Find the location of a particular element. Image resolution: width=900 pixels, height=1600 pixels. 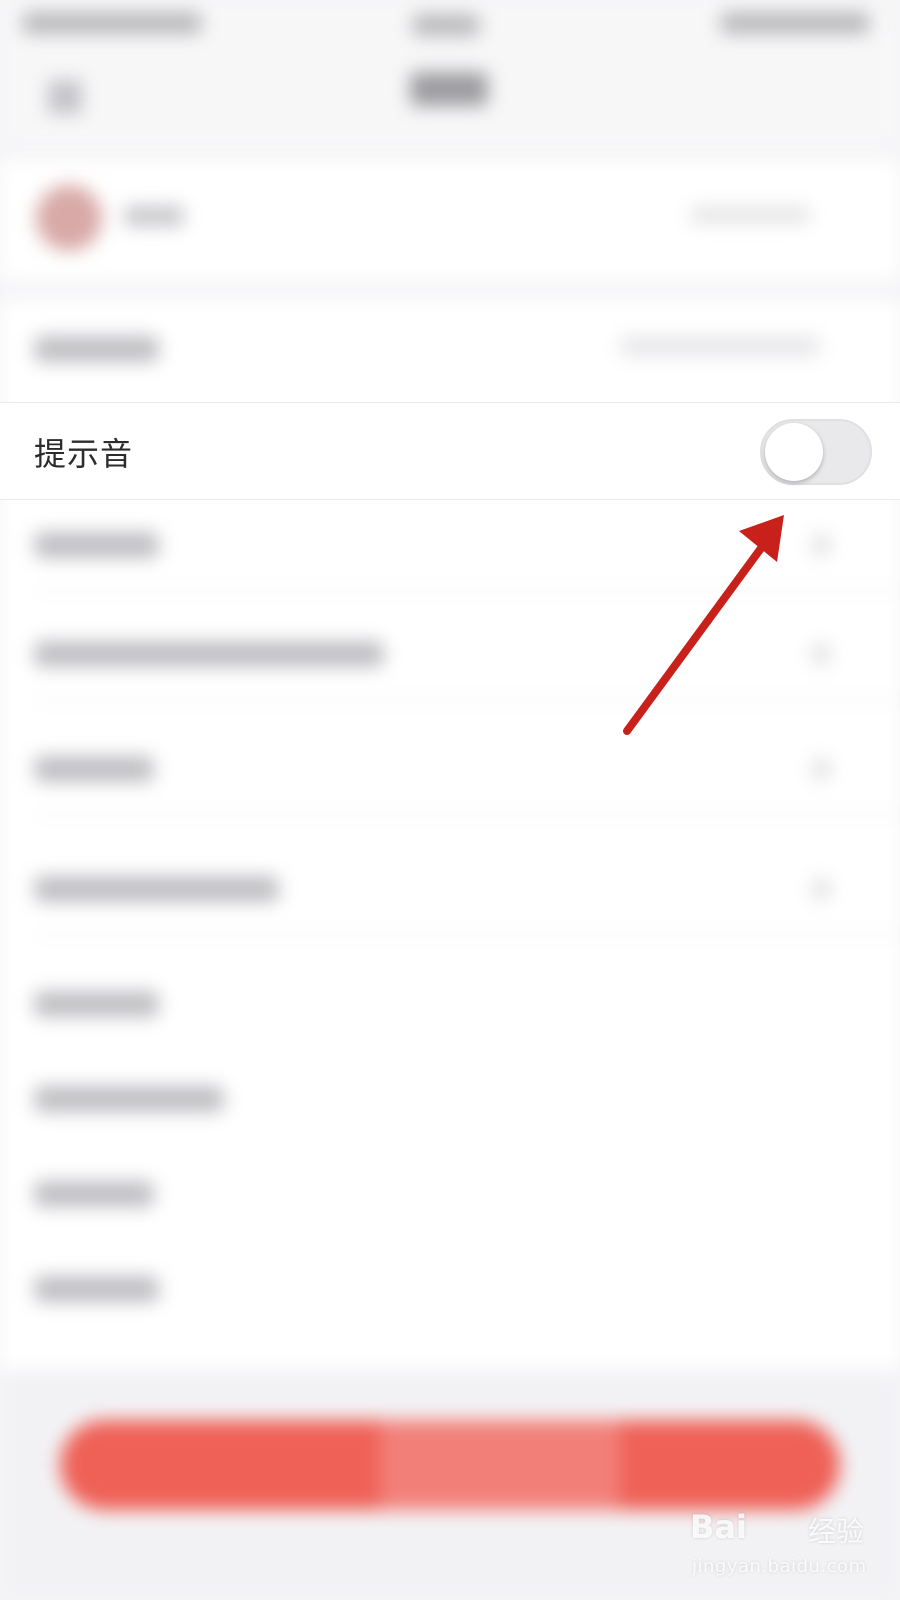

account-card is located at coordinates (450, 220).